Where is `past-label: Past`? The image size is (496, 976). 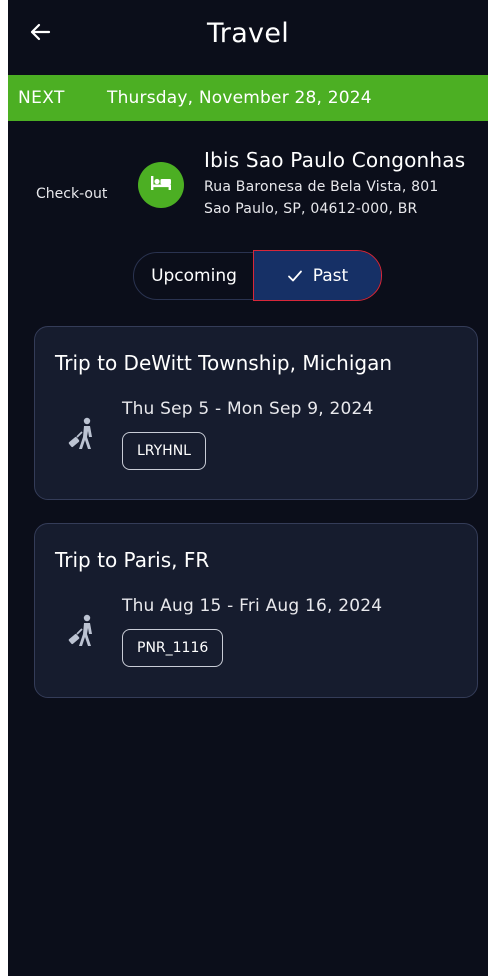 past-label: Past is located at coordinates (330, 275).